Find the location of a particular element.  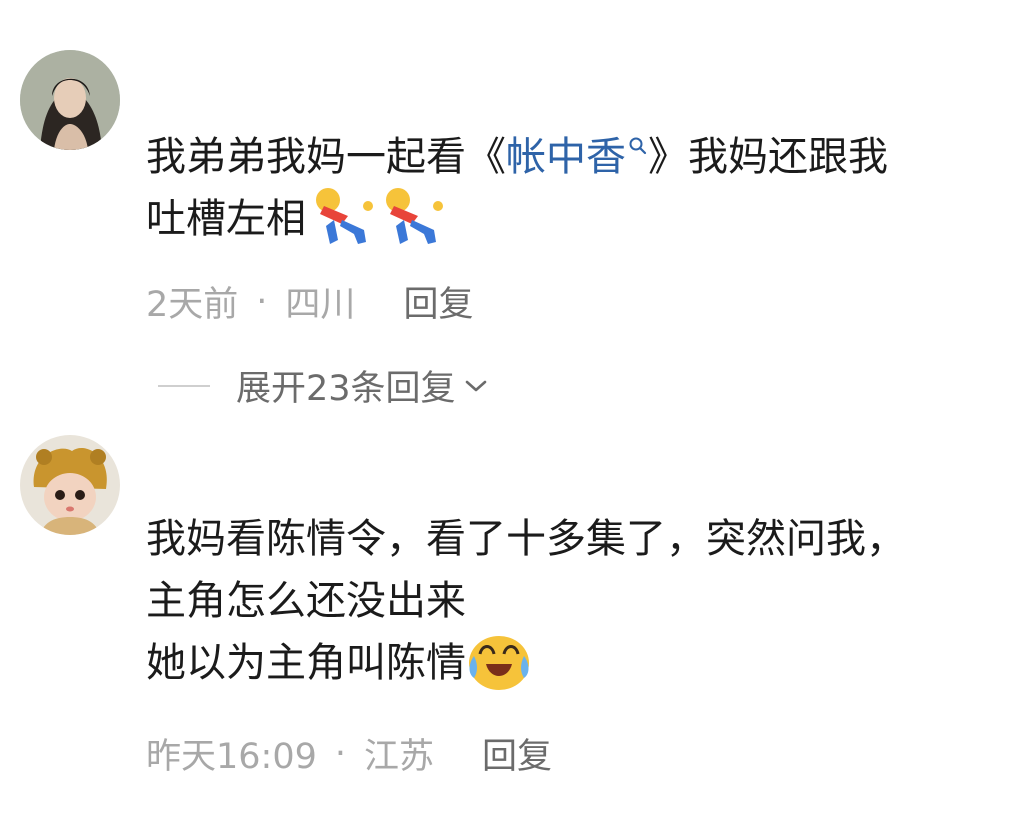

comment-2-line-3: 她以为主角叫陈情 is located at coordinates (306, 663).